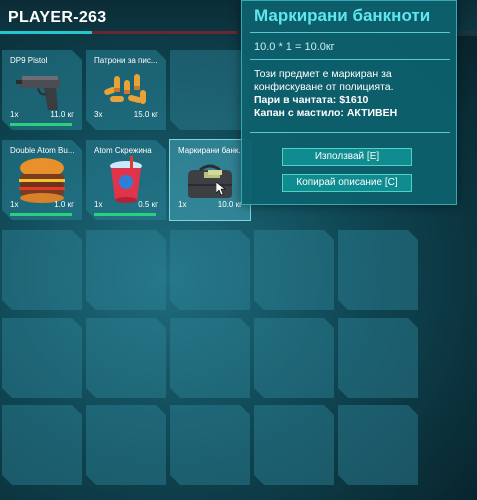 The image size is (477, 500). I want to click on inventory-slot: Double Atom Bu... 1x 1.0 кг, so click(42, 180).